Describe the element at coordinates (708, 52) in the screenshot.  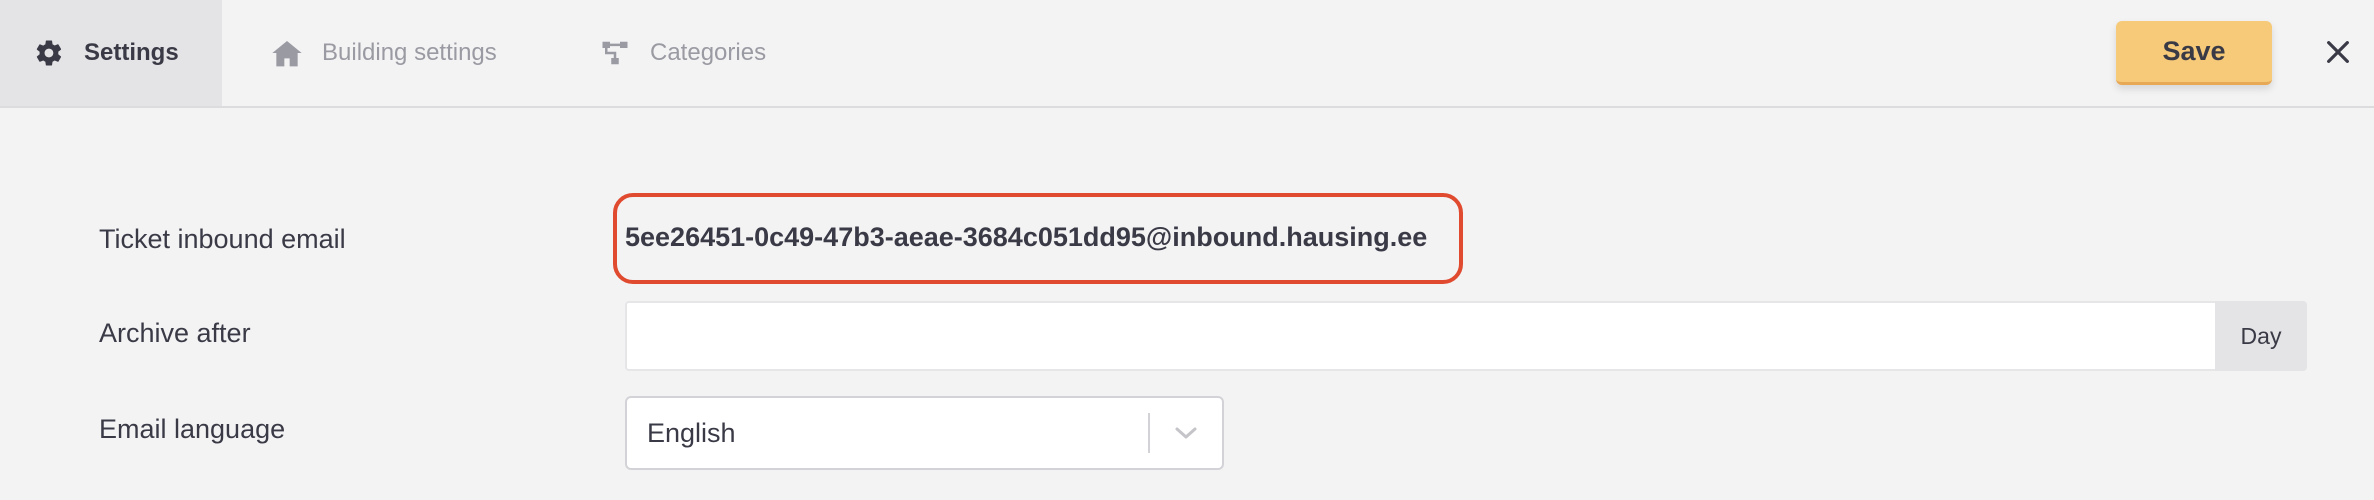
I see `tab-categories-label: Categories` at that location.